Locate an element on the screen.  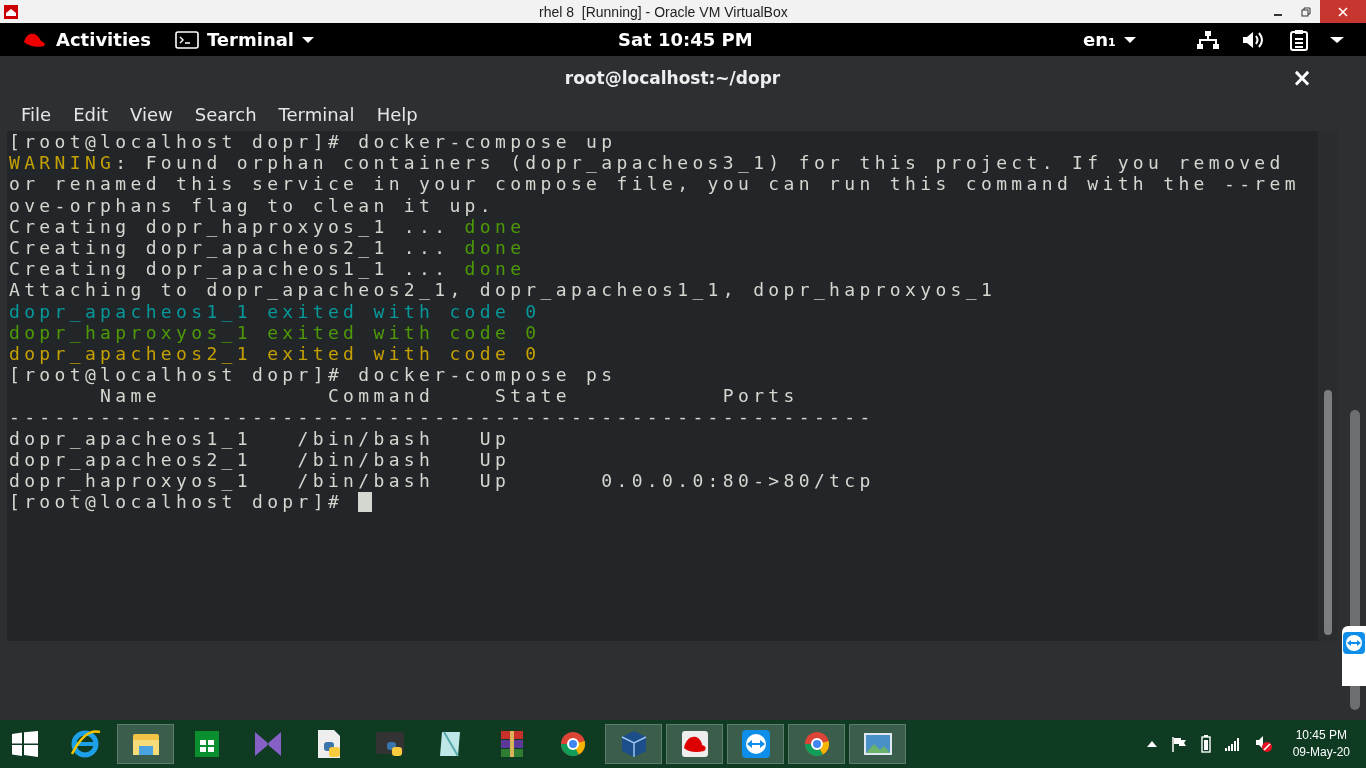
app-icon is located at coordinates (11, 11).